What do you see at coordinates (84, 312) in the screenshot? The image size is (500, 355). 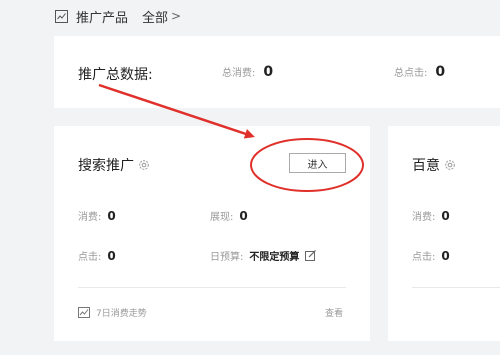 I see `trend-chart-icon` at bounding box center [84, 312].